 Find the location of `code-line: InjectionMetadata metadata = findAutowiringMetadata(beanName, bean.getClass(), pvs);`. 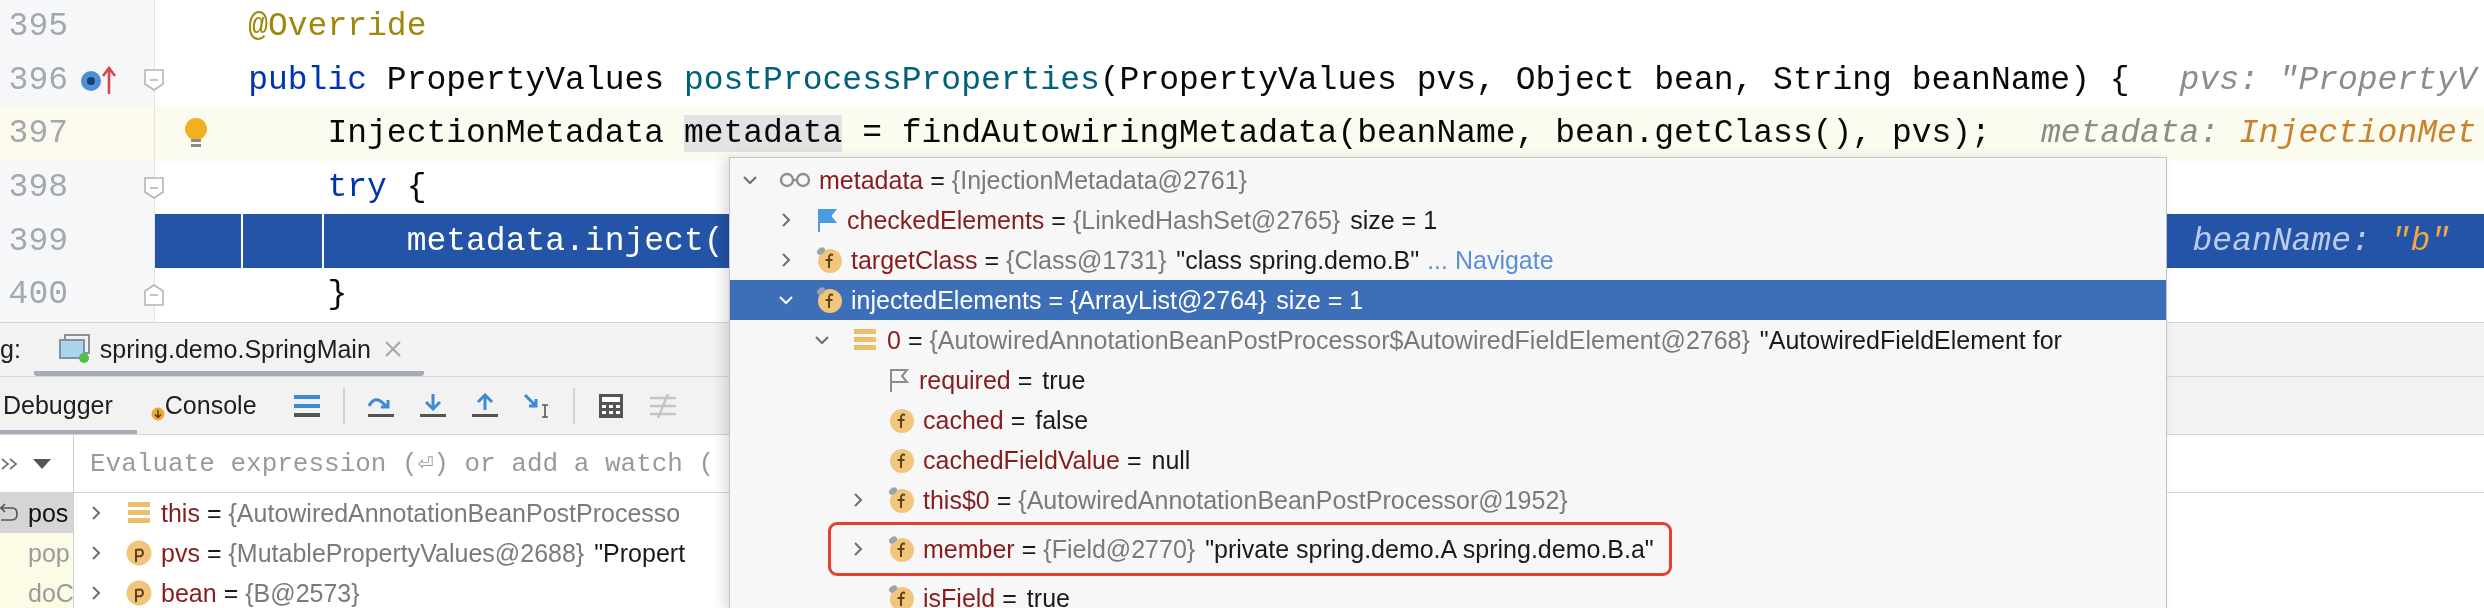

code-line: InjectionMetadata metadata = findAutowiringMetadata(beanName, bean.getClass(), pvs); is located at coordinates (1158, 134).